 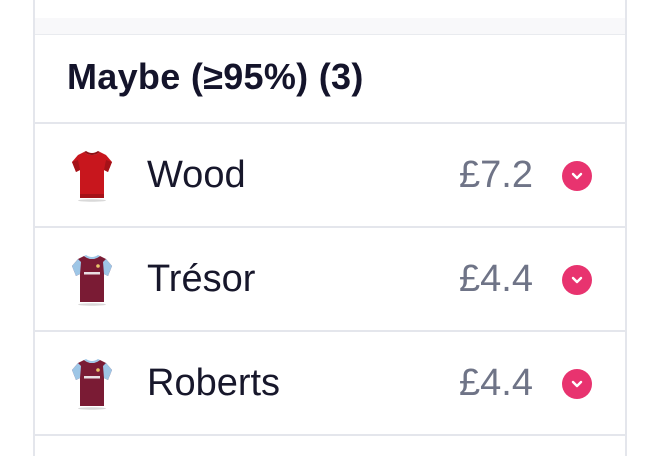 I want to click on player-name: Roberts, so click(x=214, y=383).